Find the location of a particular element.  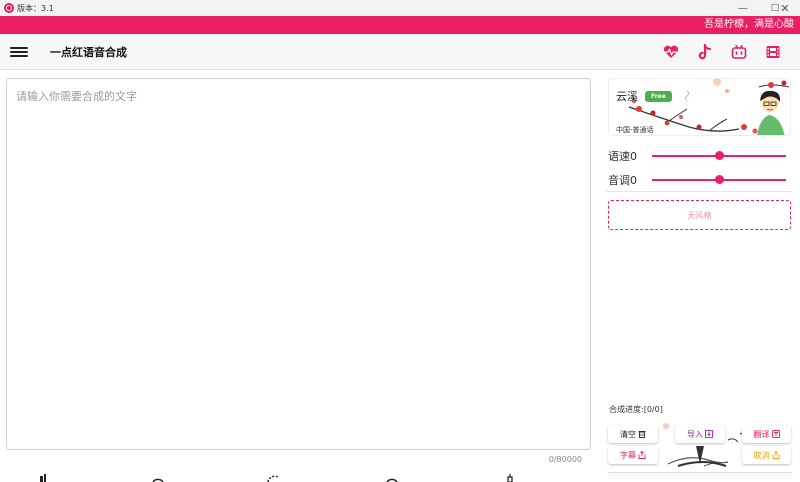

tiktok-icon is located at coordinates (705, 52).